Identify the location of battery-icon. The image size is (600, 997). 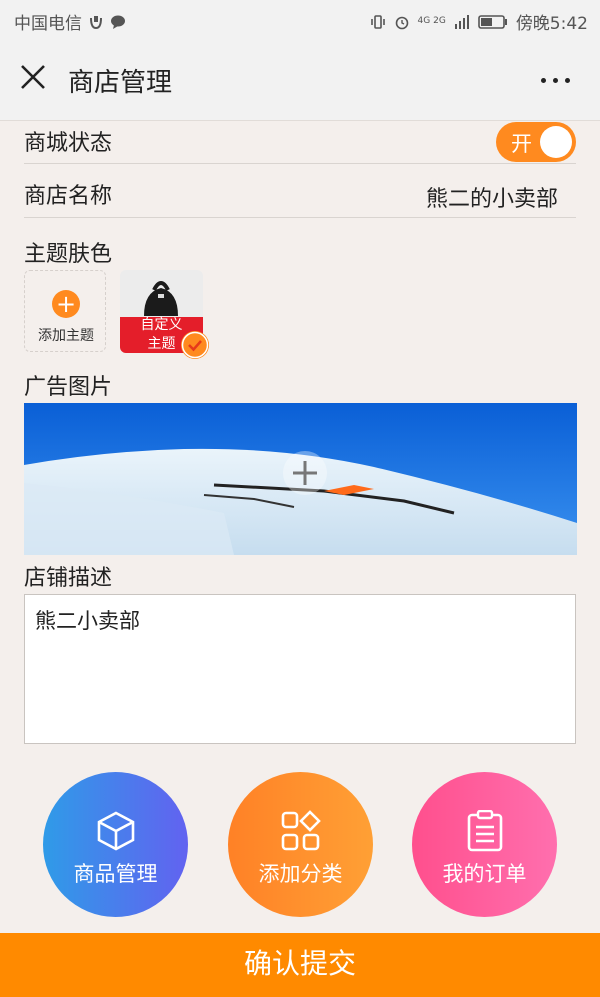
(492, 21).